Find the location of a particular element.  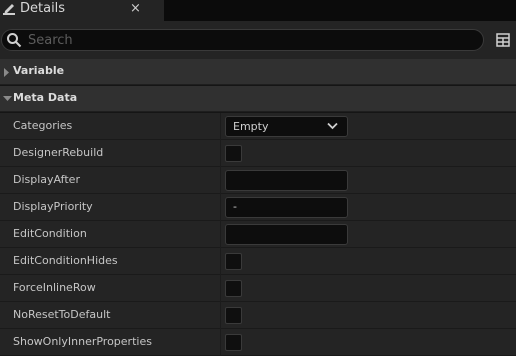

property-label: DisplayPriority is located at coordinates (53, 206).